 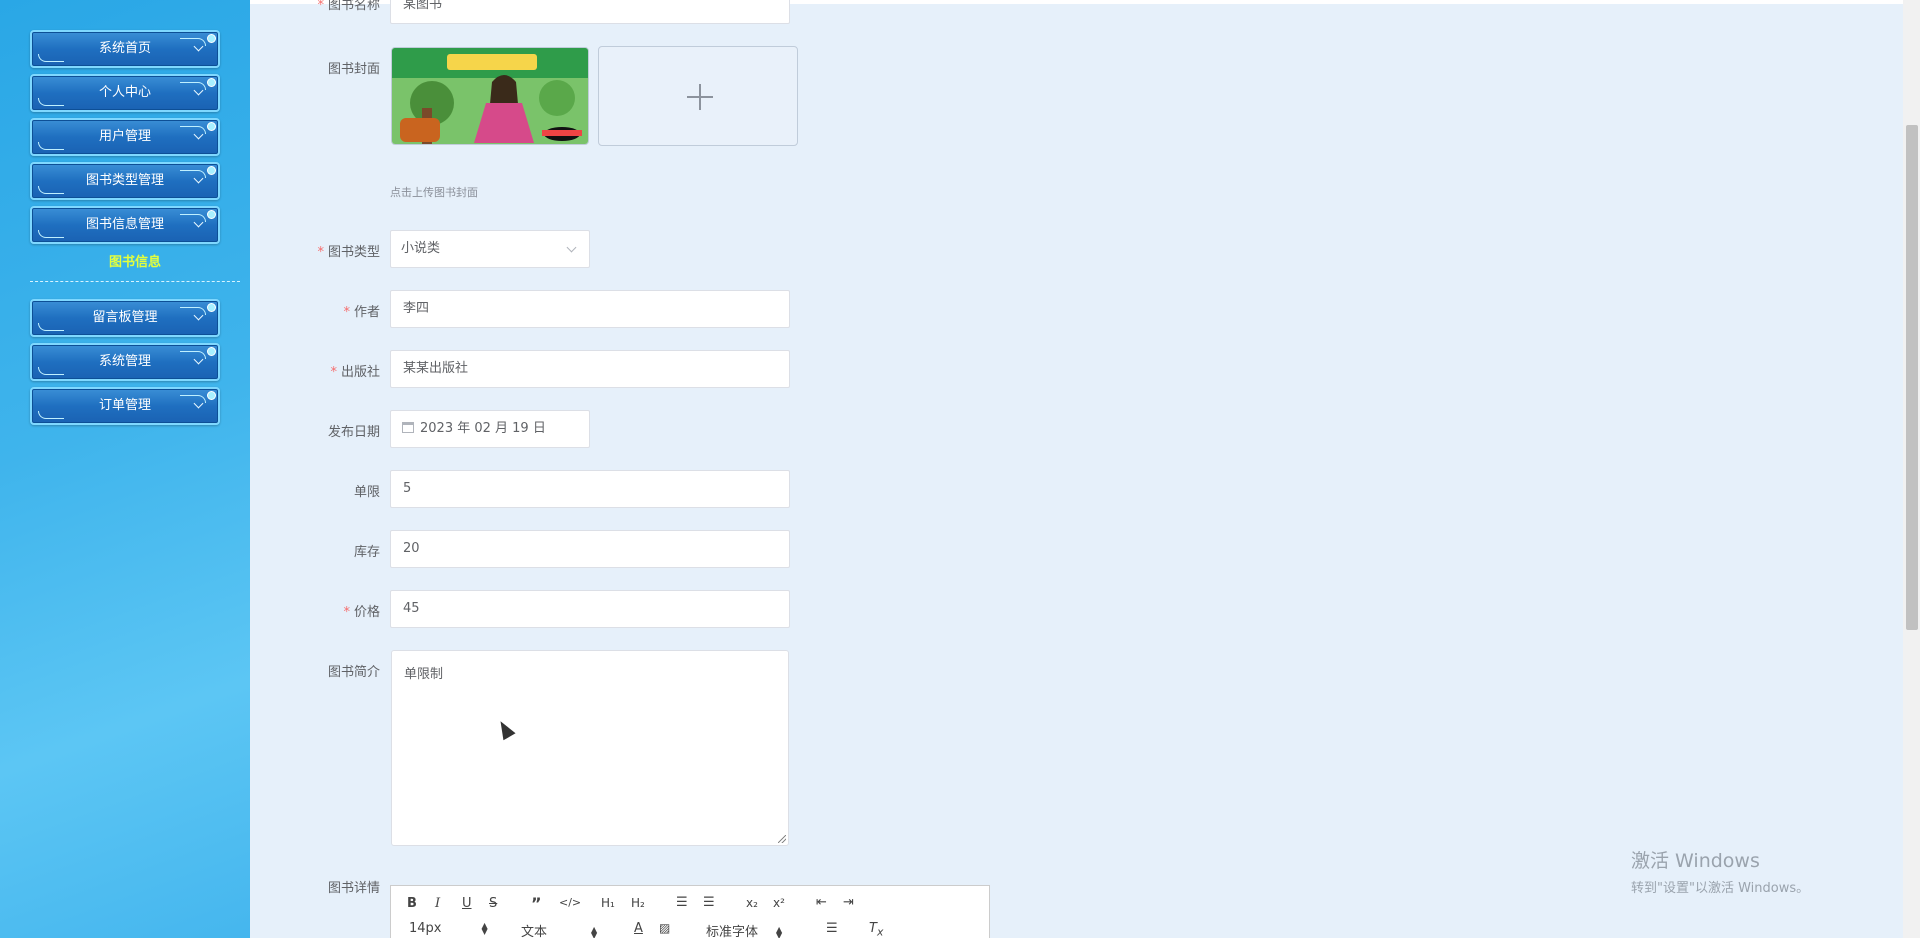 I want to click on name-label: * 图书名称, so click(x=348, y=6).